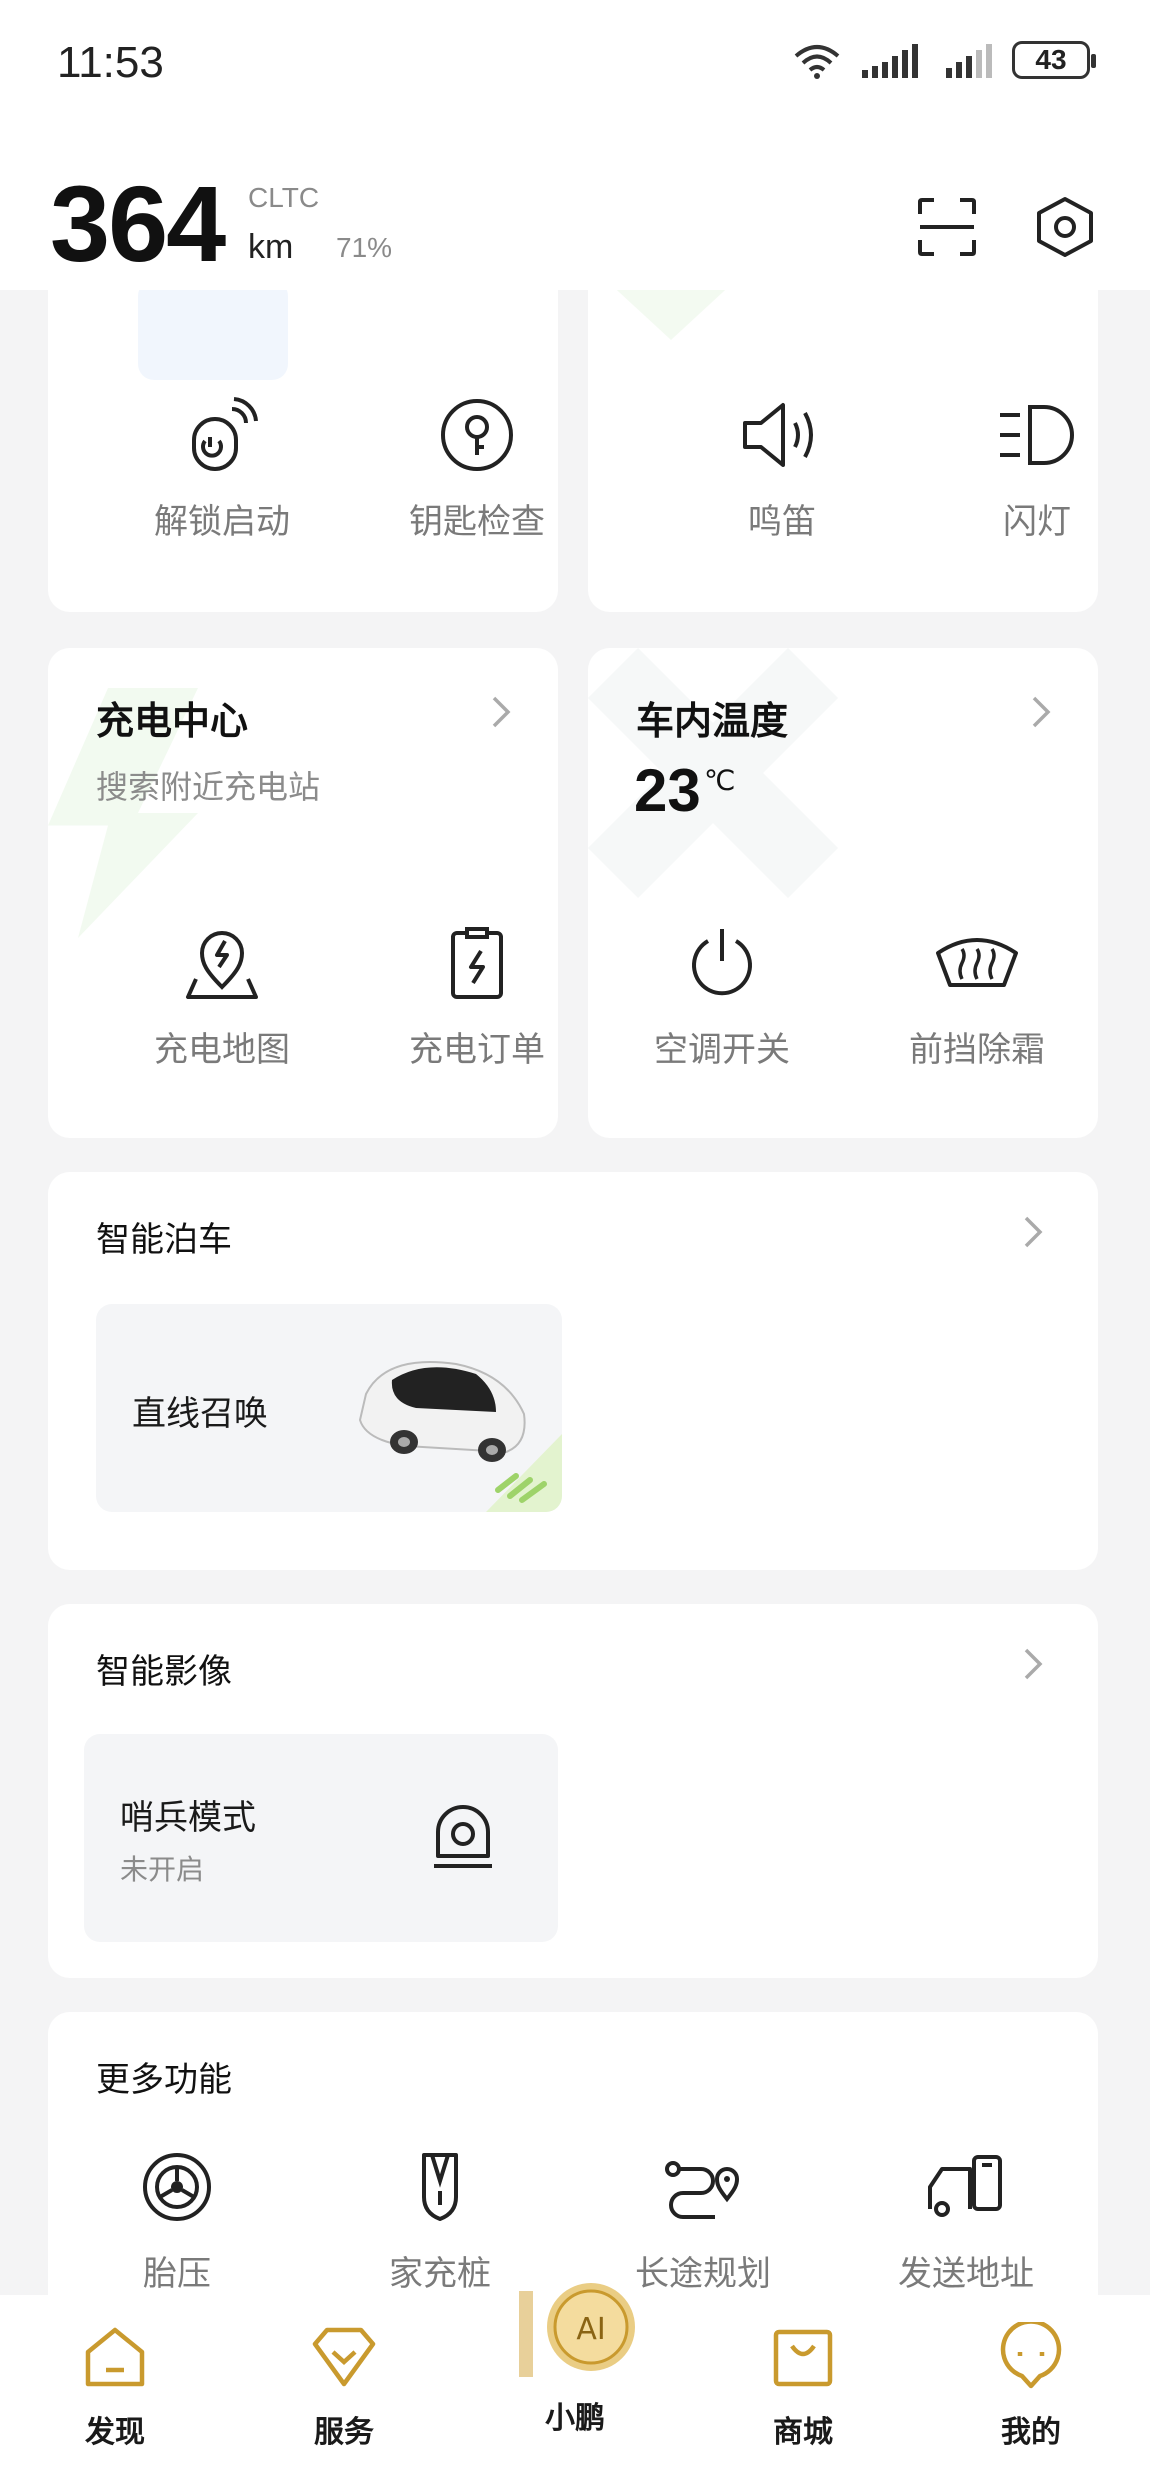 This screenshot has height=2483, width=1150. I want to click on action-charge-map: 充电地图, so click(222, 994).